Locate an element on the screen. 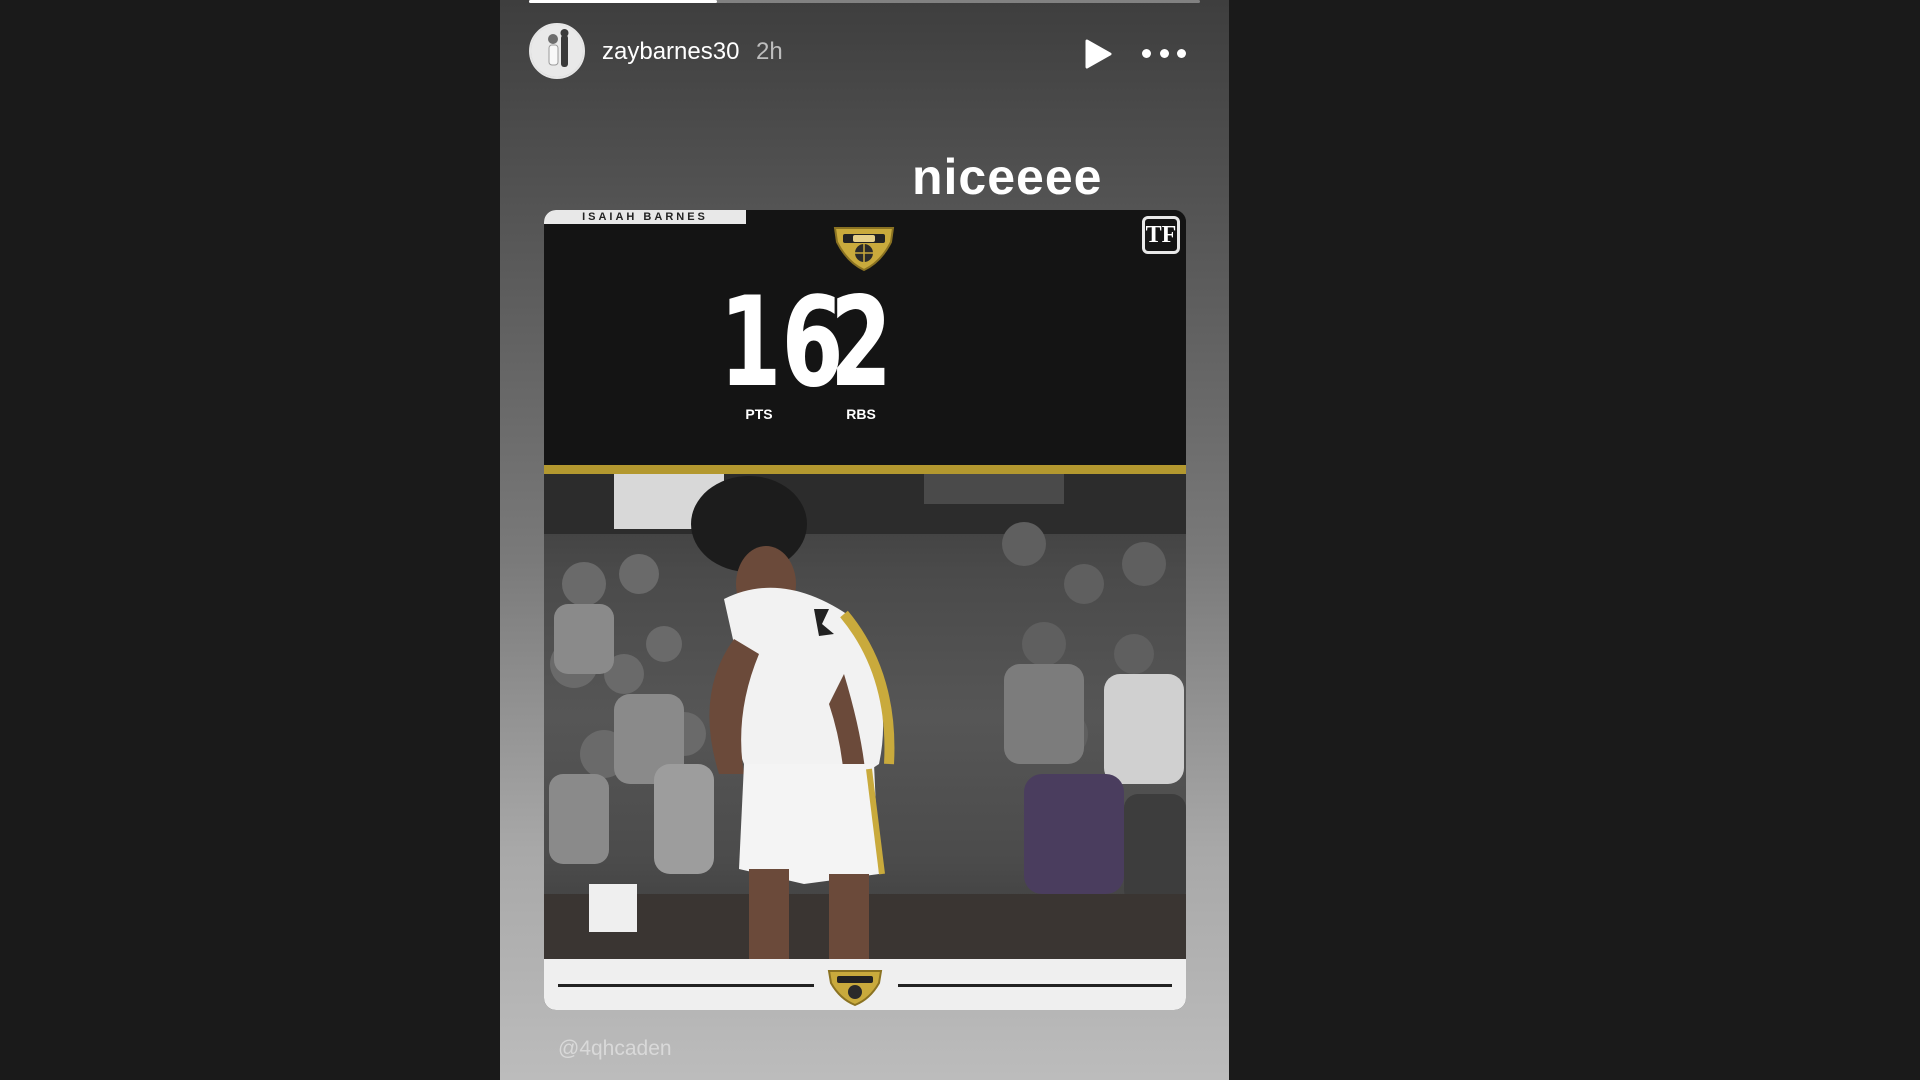 The image size is (1920, 1080). mention-credit: @4qhcaden is located at coordinates (615, 1049).